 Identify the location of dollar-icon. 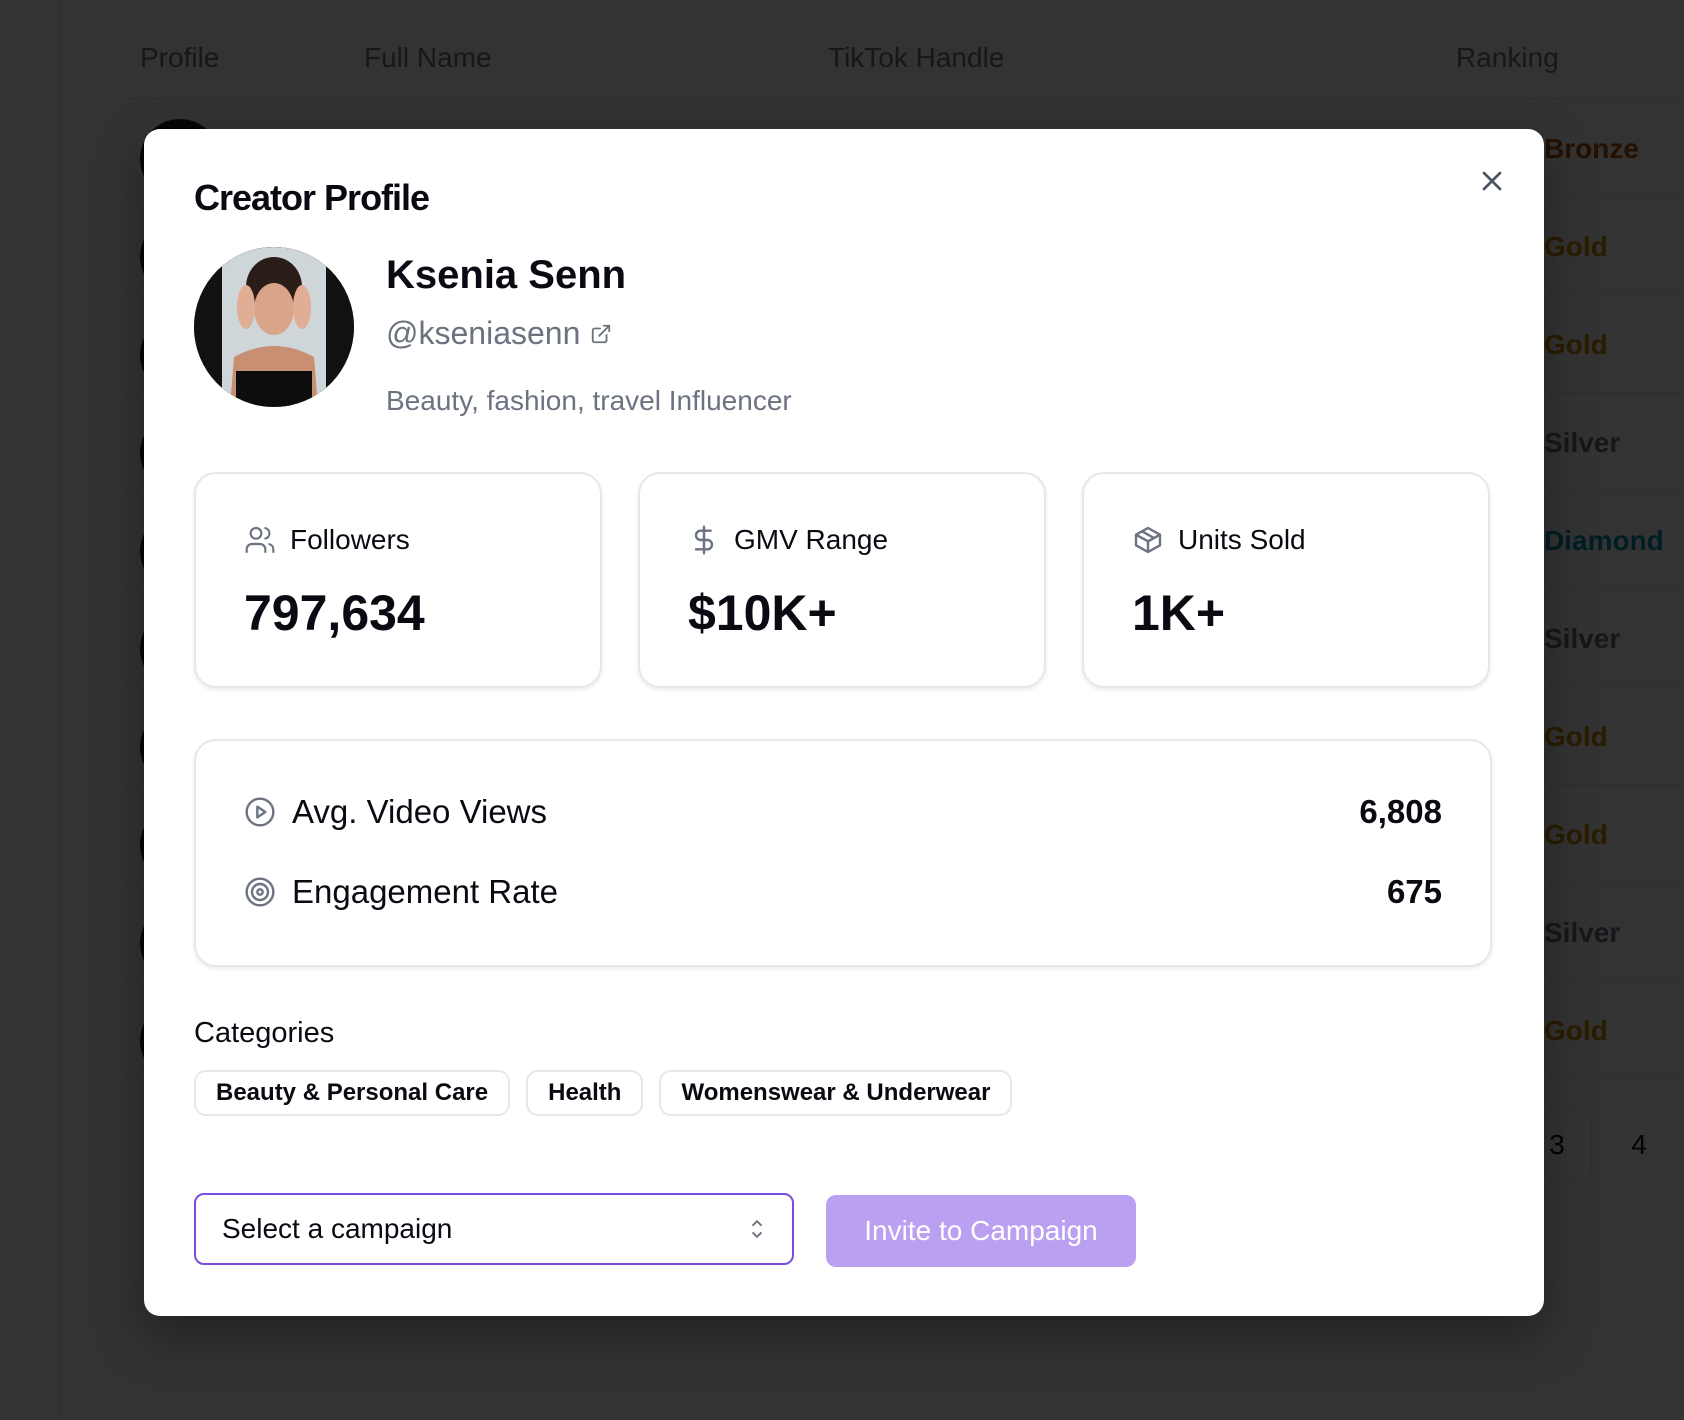
(704, 540).